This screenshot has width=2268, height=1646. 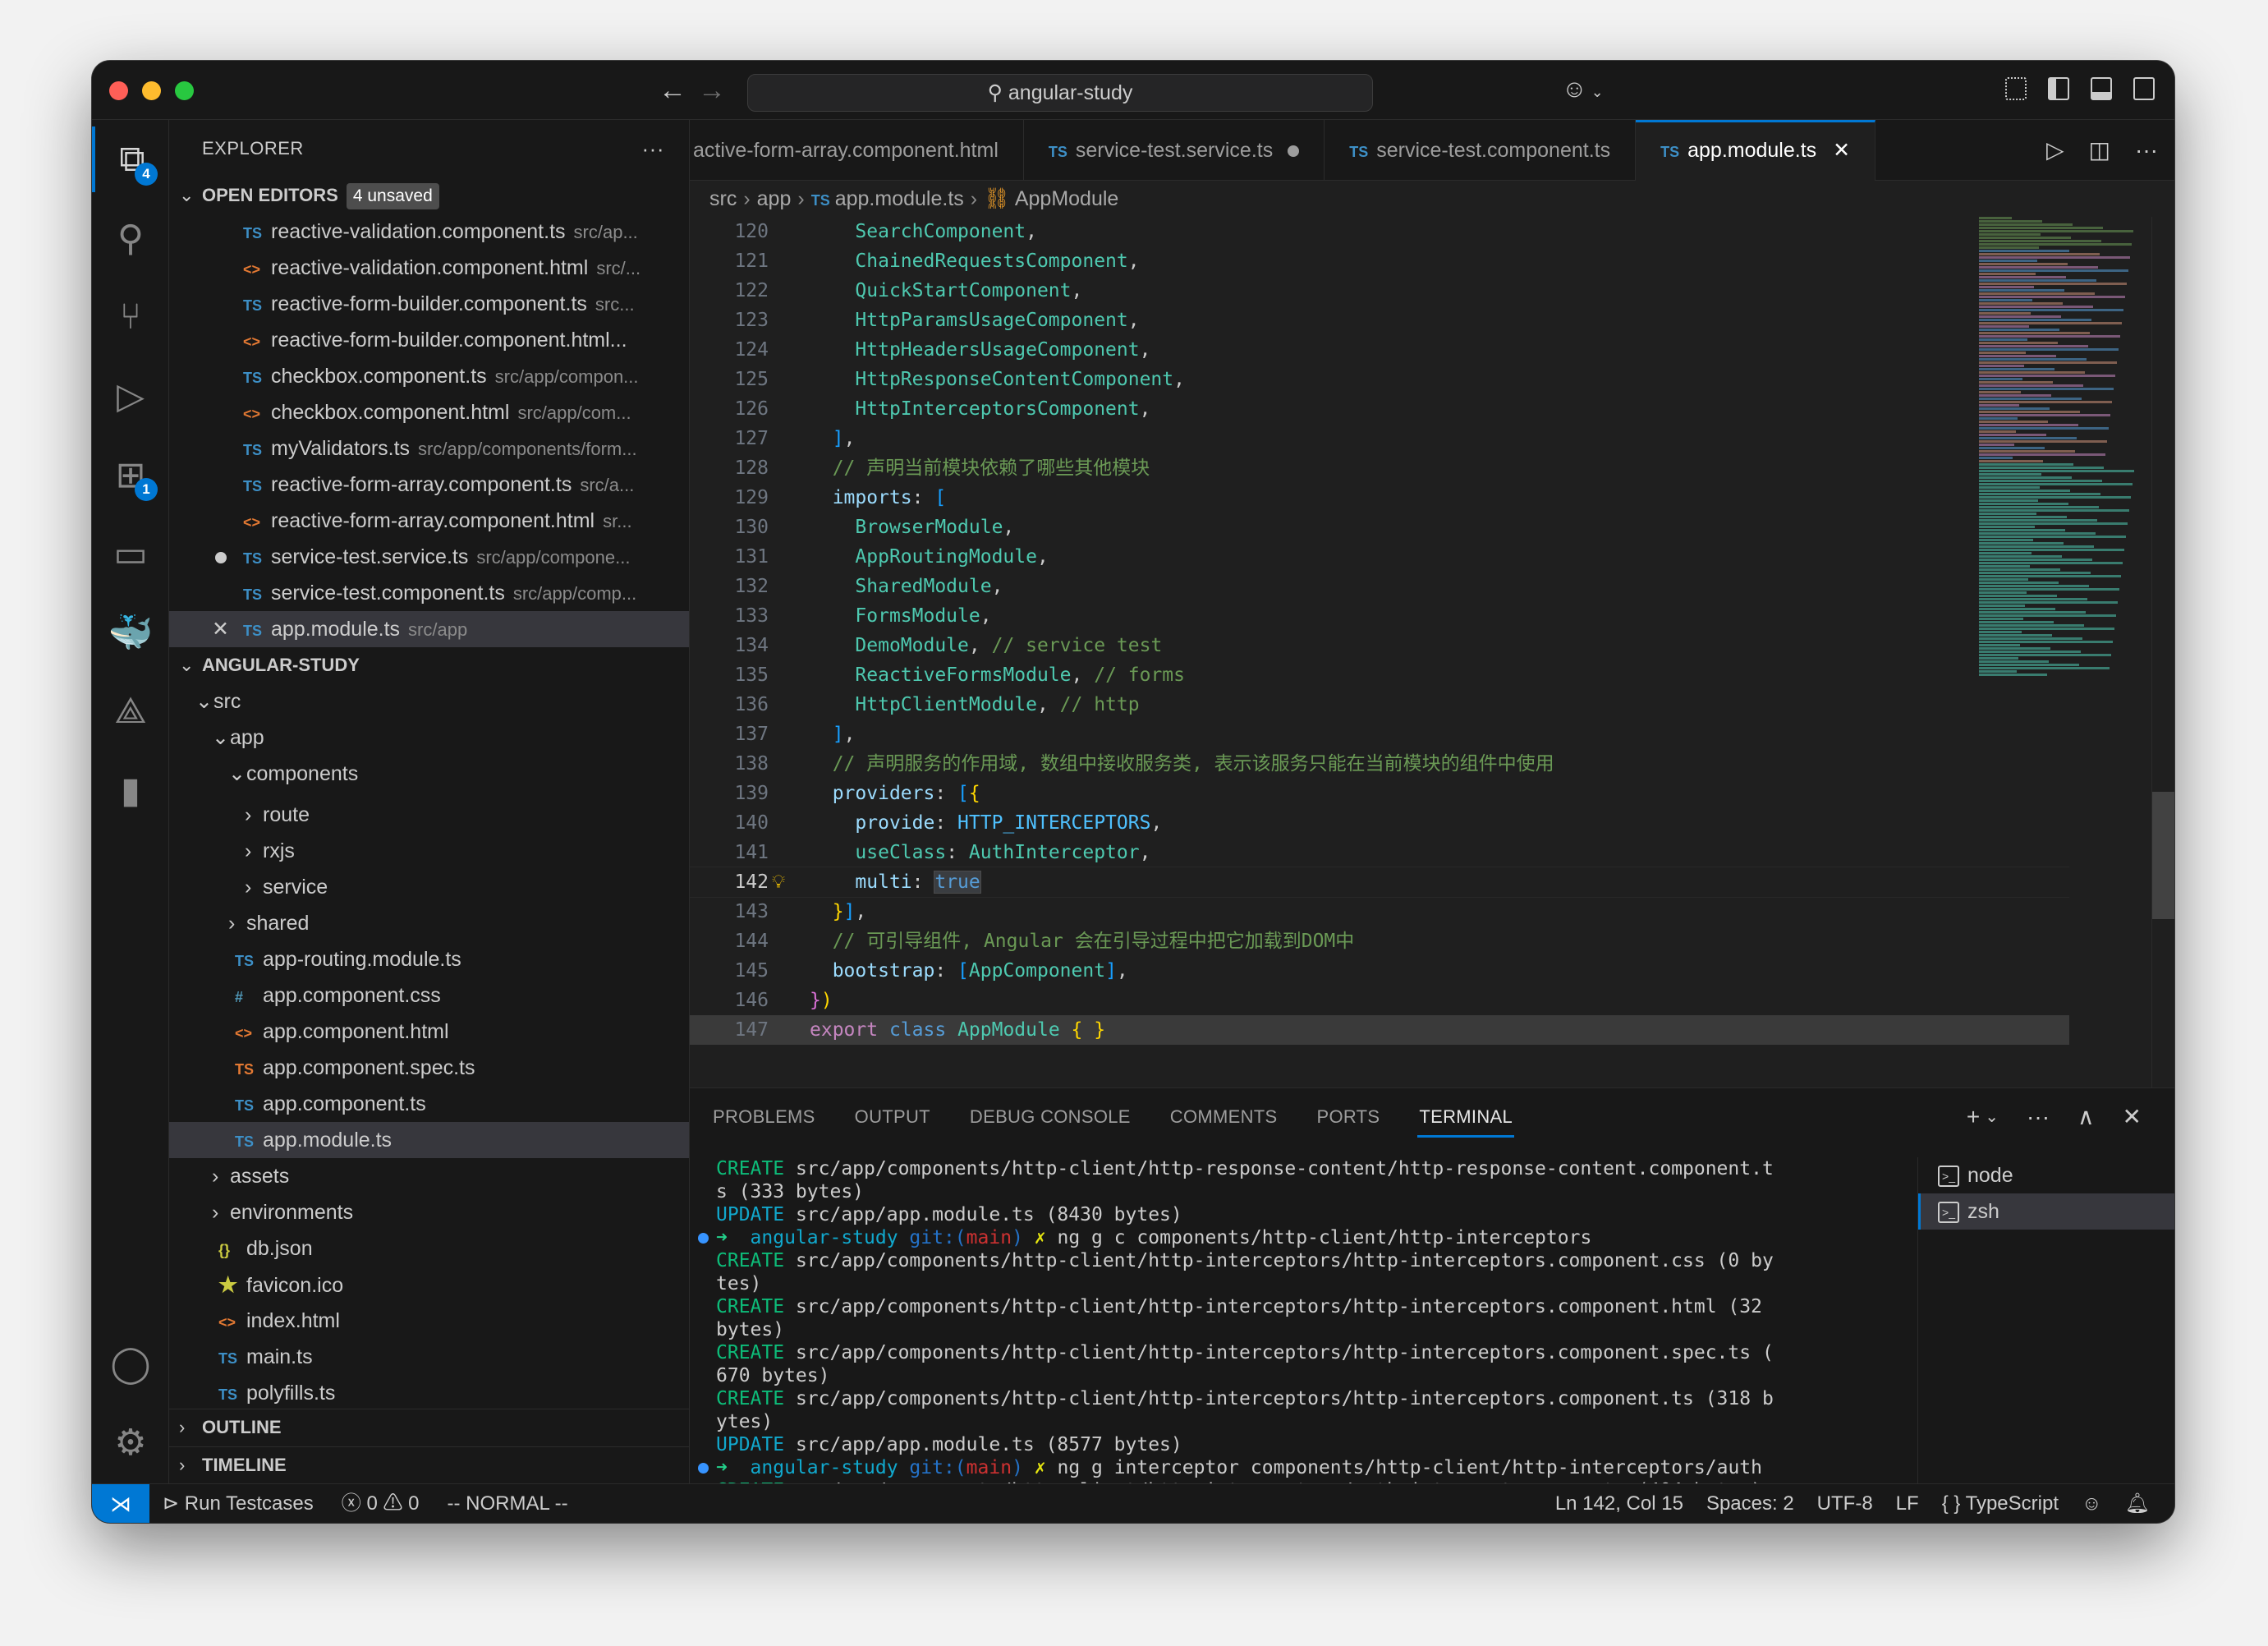 I want to click on file-item: TS app-routing.module.ts, so click(x=429, y=959).